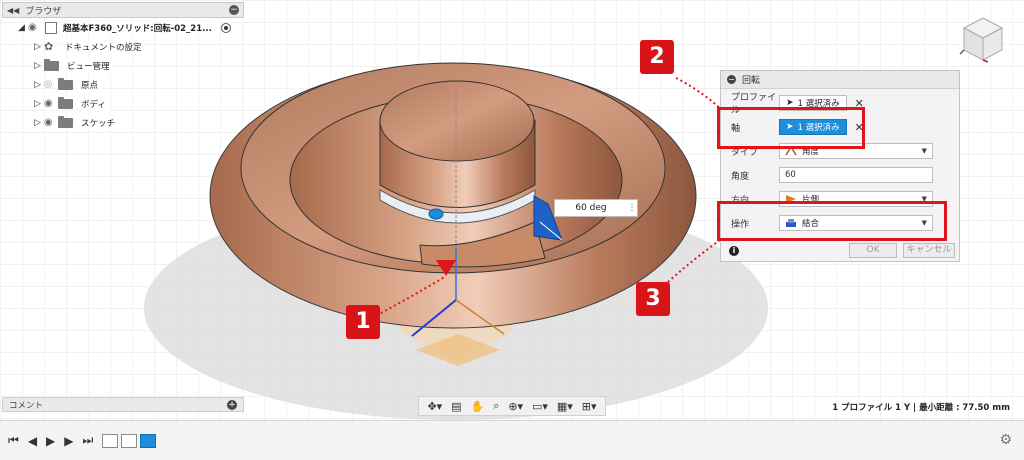 The width and height of the screenshot is (1024, 460). Describe the element at coordinates (478, 406) in the screenshot. I see `pan-icon: ✋` at that location.